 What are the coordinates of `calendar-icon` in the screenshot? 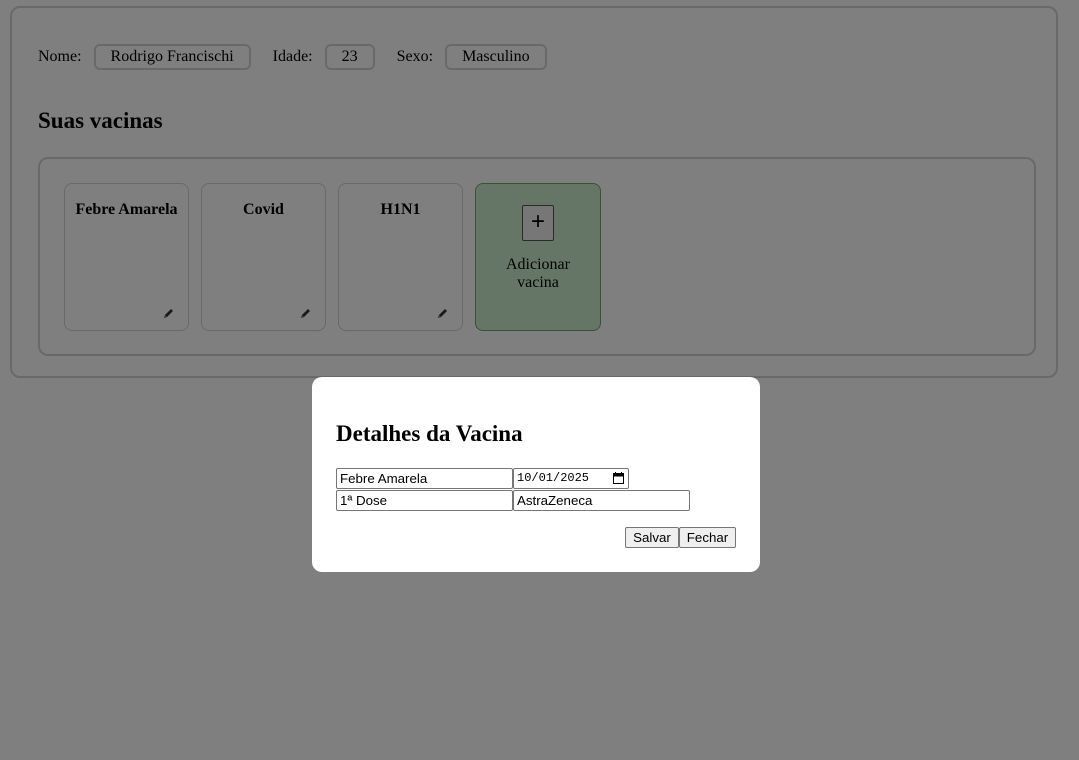 It's located at (618, 478).